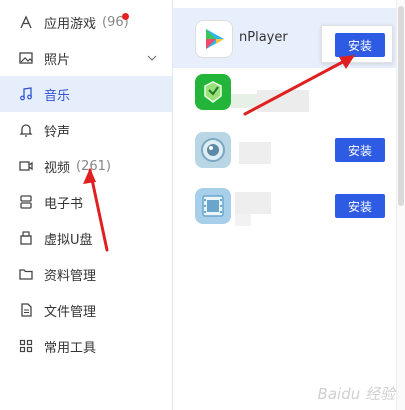 The image size is (405, 410). I want to click on sidebar-item-data-management: 资料管理, so click(86, 274).